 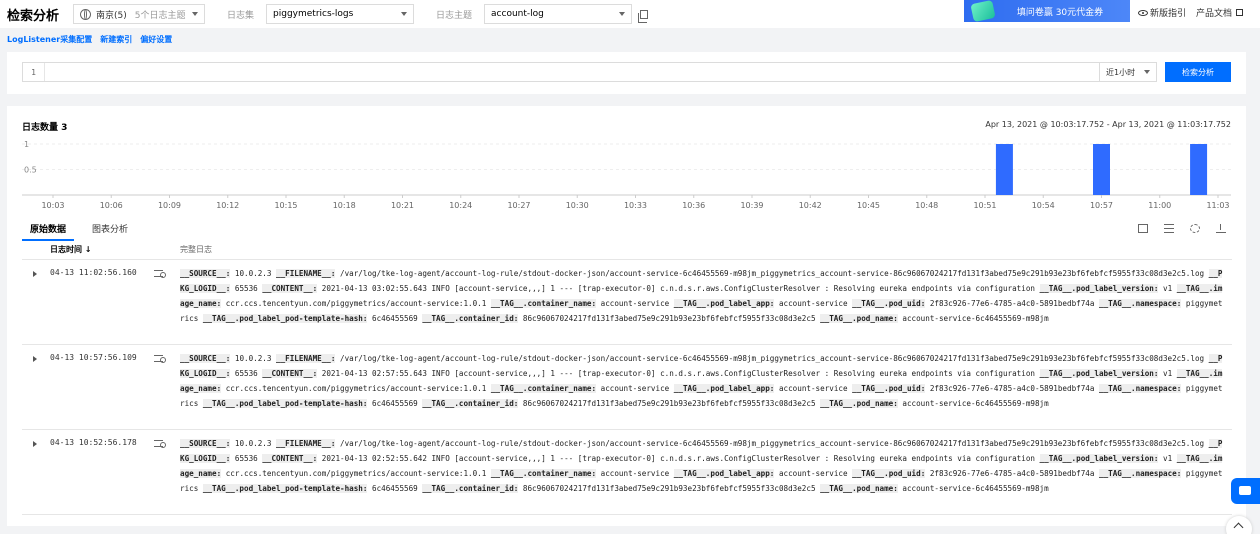 What do you see at coordinates (285, 205) in the screenshot?
I see `x-tick-label: 10:15` at bounding box center [285, 205].